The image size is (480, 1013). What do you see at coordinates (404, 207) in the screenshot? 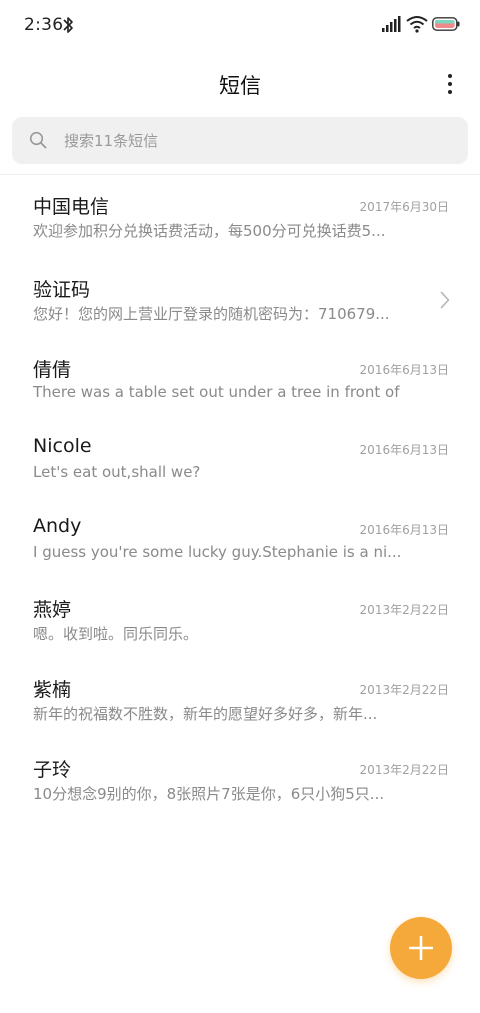
I see `message-date: 2017年6月30日` at bounding box center [404, 207].